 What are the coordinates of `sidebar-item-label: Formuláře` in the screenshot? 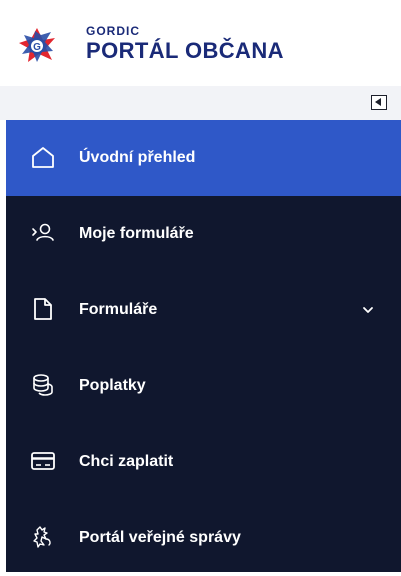 It's located at (118, 309).